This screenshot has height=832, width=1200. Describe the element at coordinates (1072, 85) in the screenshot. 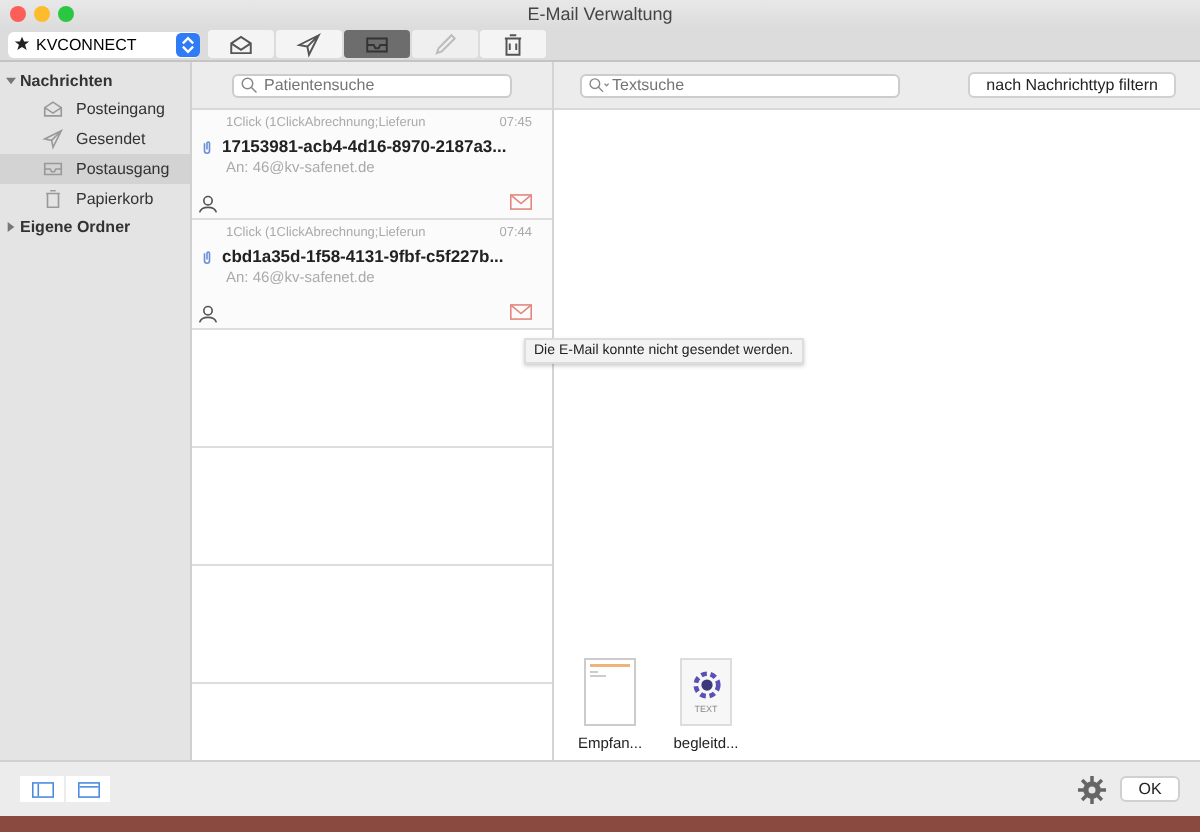

I see `filter-button: nach Nachrichttyp filtern` at that location.